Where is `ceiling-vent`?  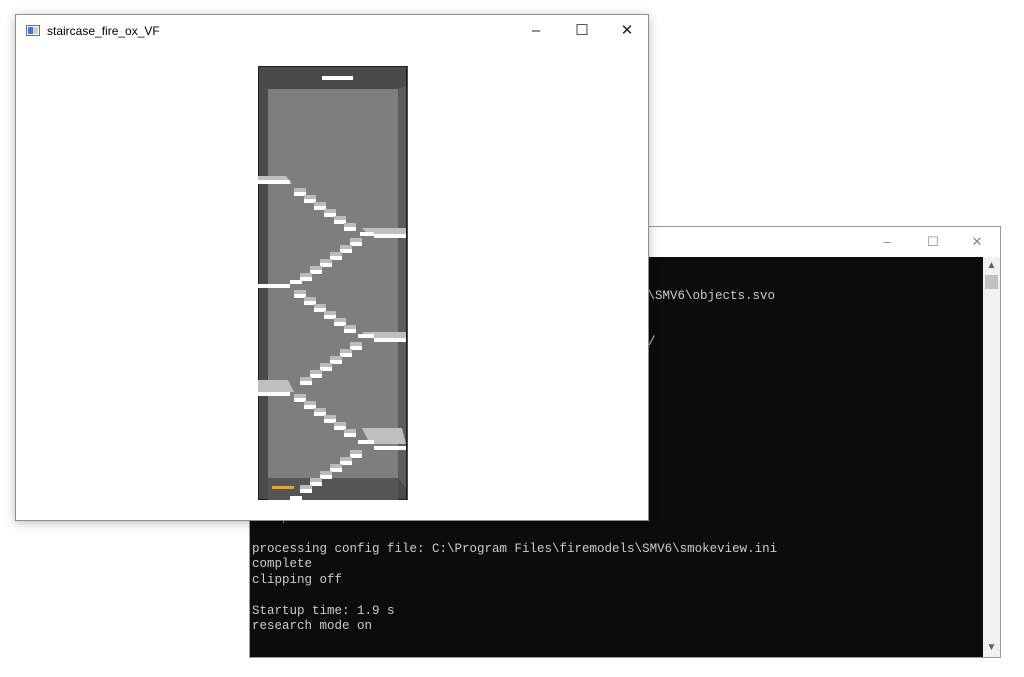
ceiling-vent is located at coordinates (337, 78).